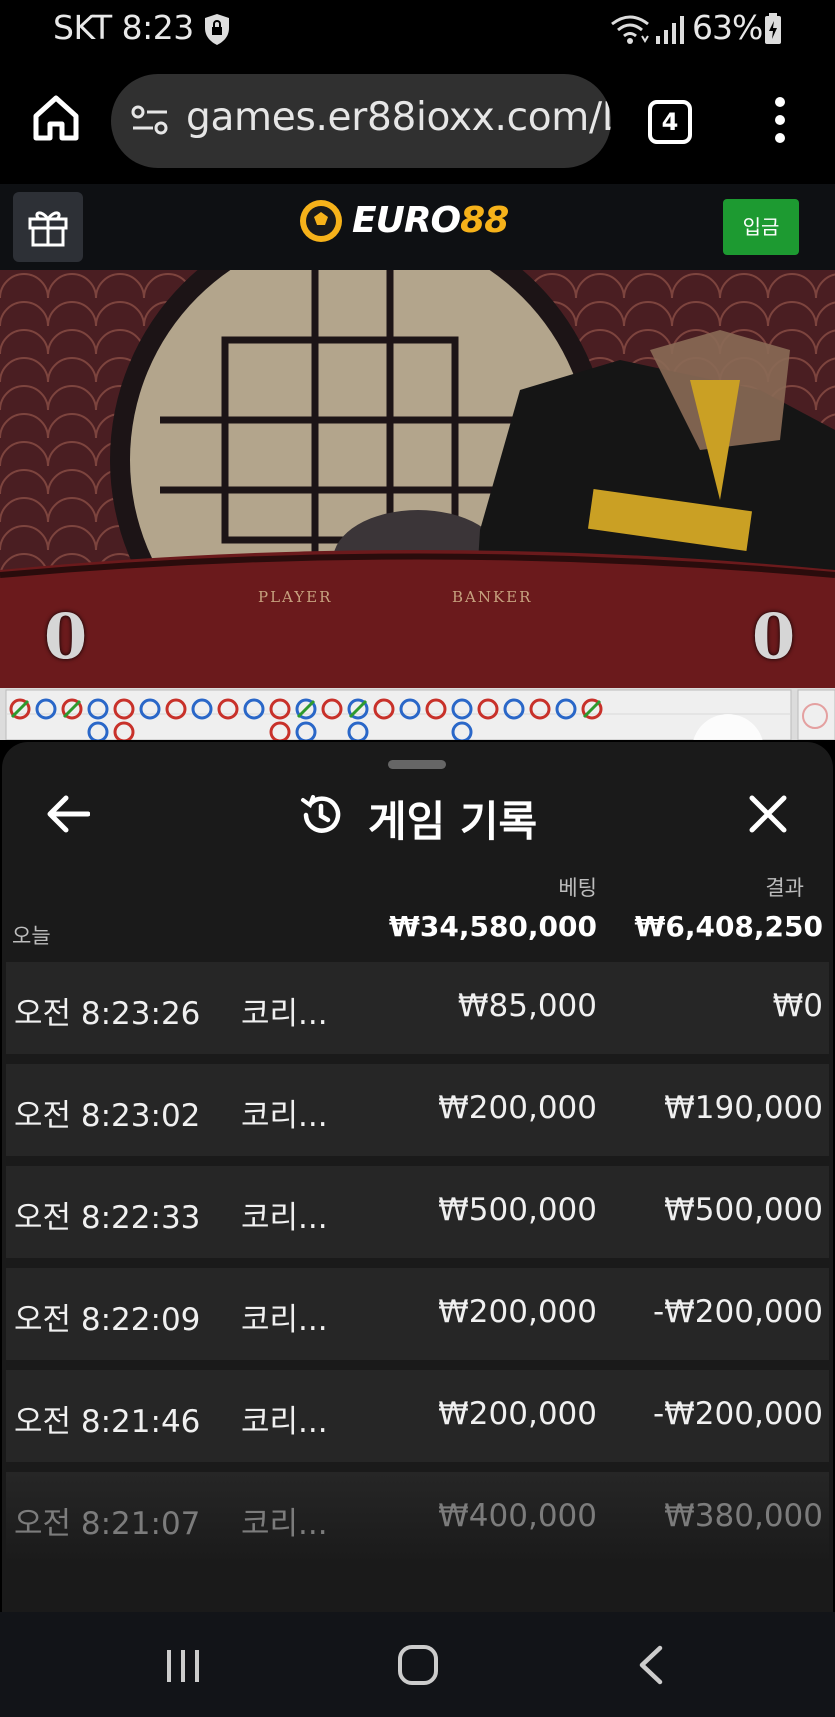  I want to click on banker-score: 0, so click(774, 636).